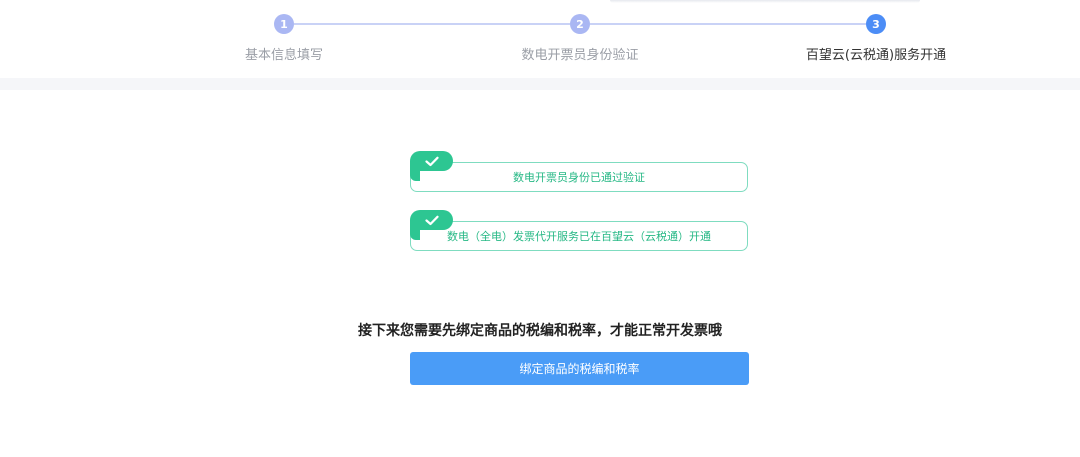  Describe the element at coordinates (579, 177) in the screenshot. I see `result-text: 数电开票员身份已通过验证` at that location.